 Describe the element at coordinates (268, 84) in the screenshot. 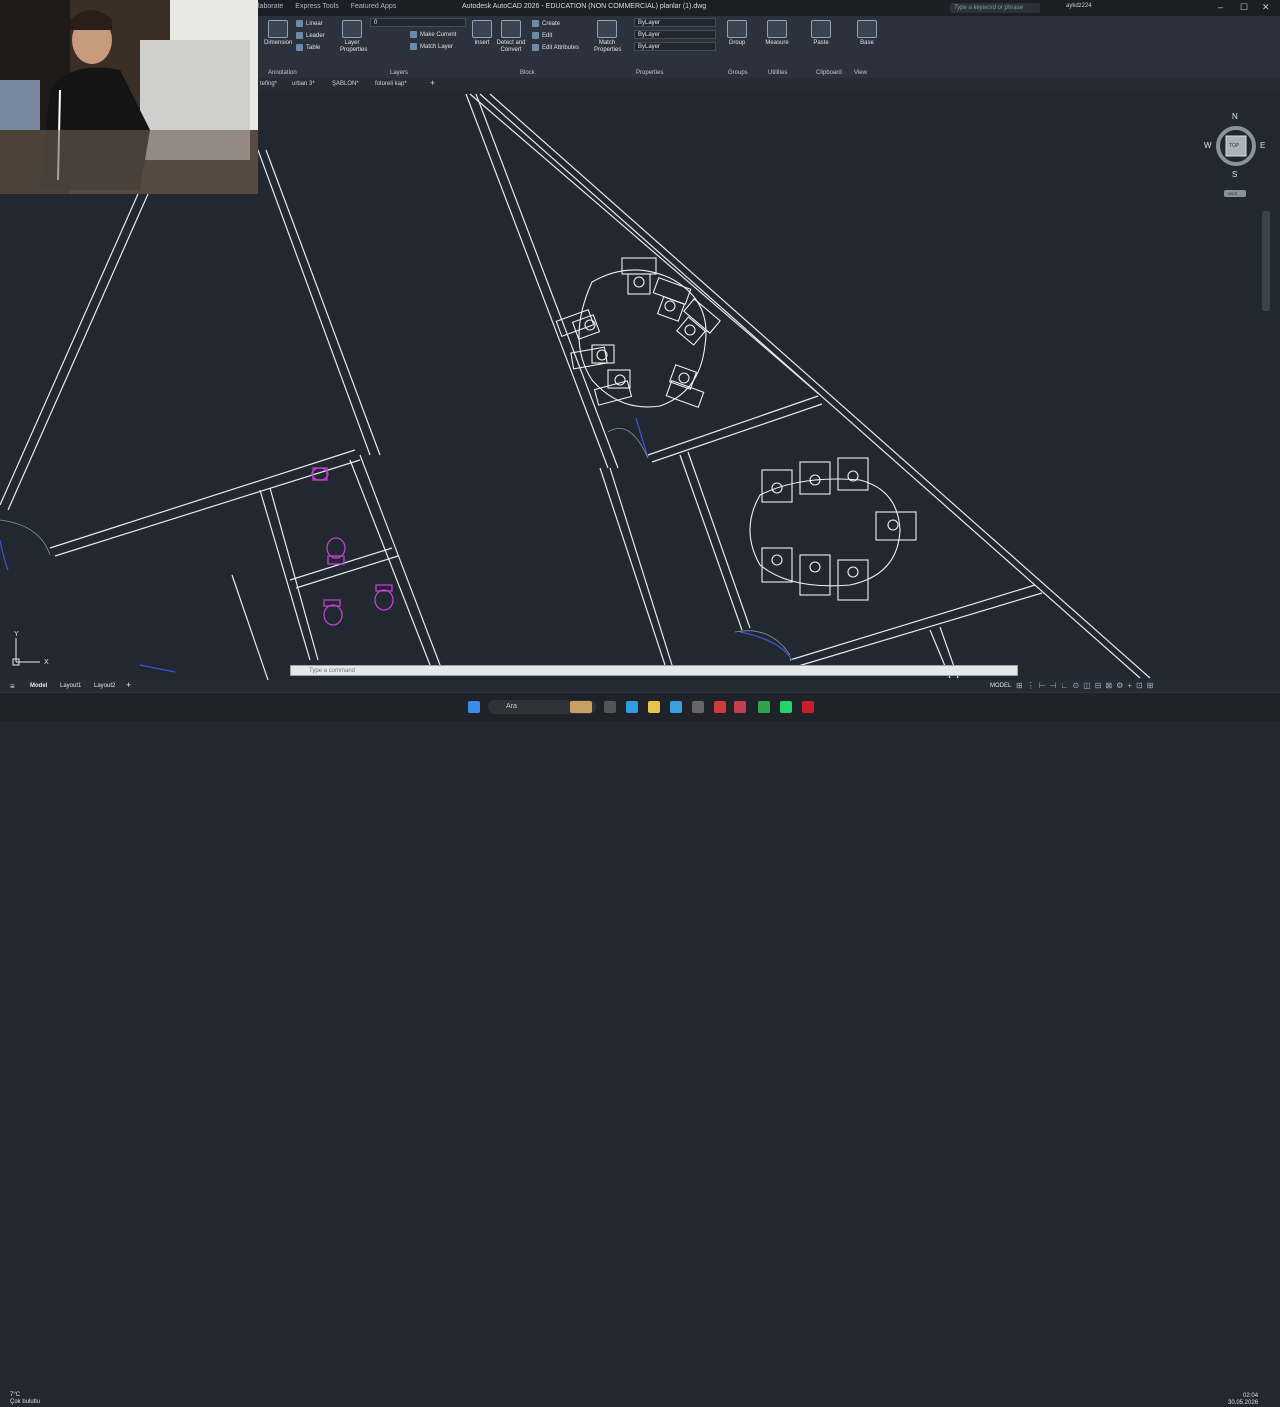

I see `file-tab: tefing*` at that location.